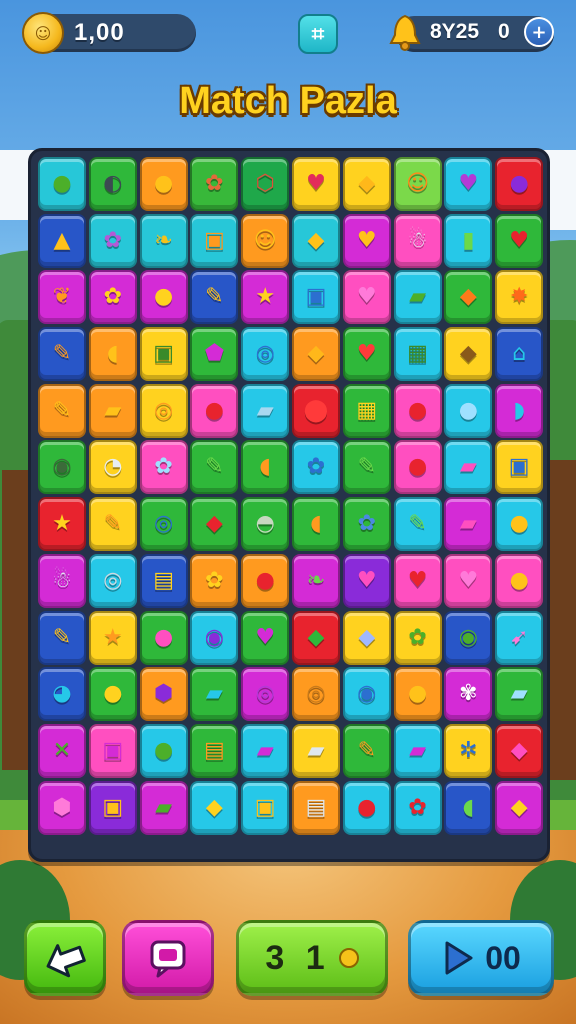 This screenshot has height=1024, width=576. Describe the element at coordinates (539, 32) in the screenshot. I see `add-button: +` at that location.